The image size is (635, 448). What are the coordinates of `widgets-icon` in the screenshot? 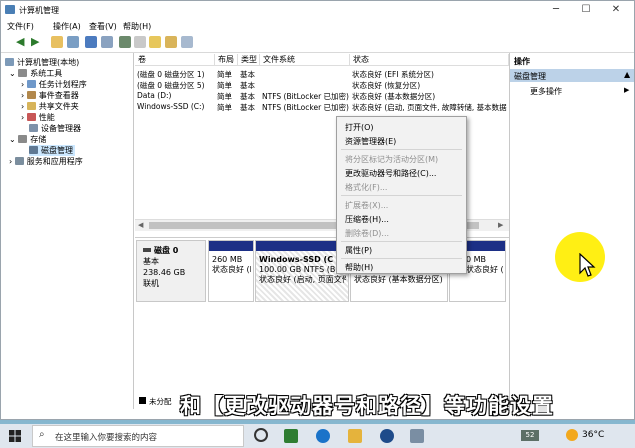 It's located at (291, 436).